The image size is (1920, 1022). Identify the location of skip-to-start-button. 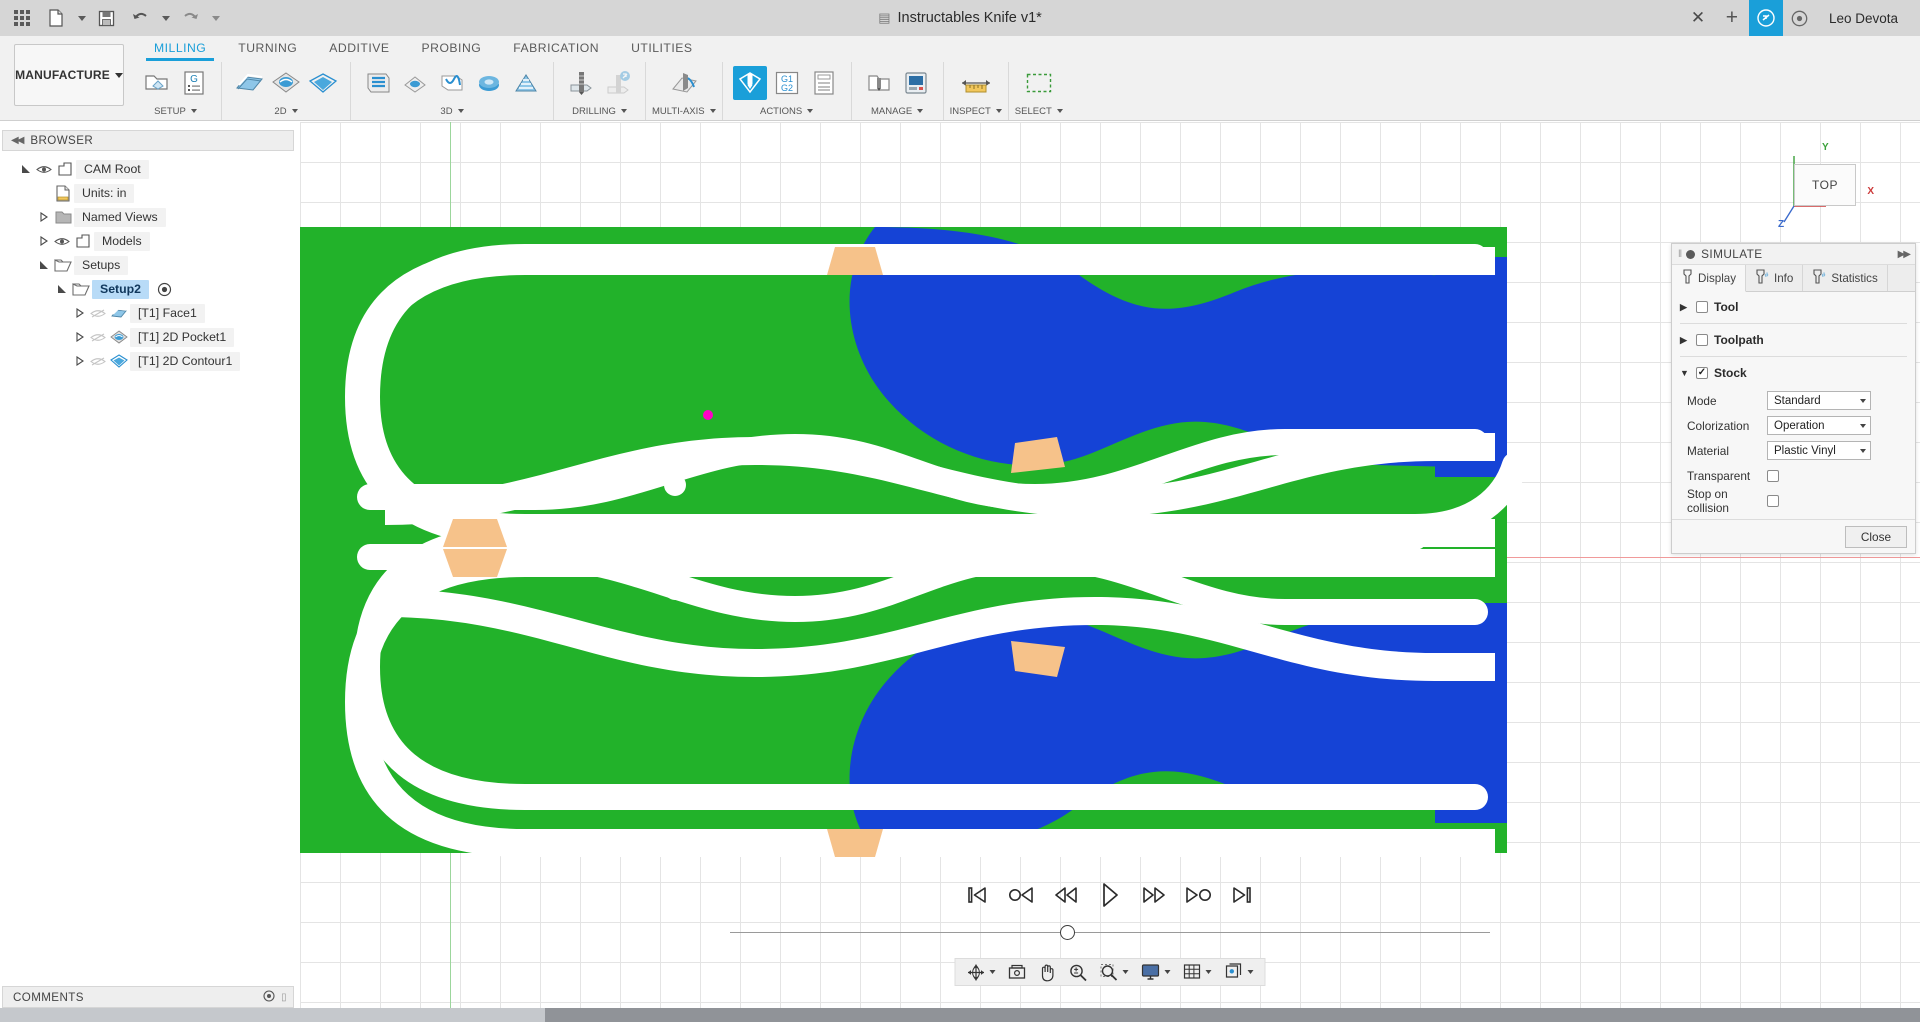
(978, 895).